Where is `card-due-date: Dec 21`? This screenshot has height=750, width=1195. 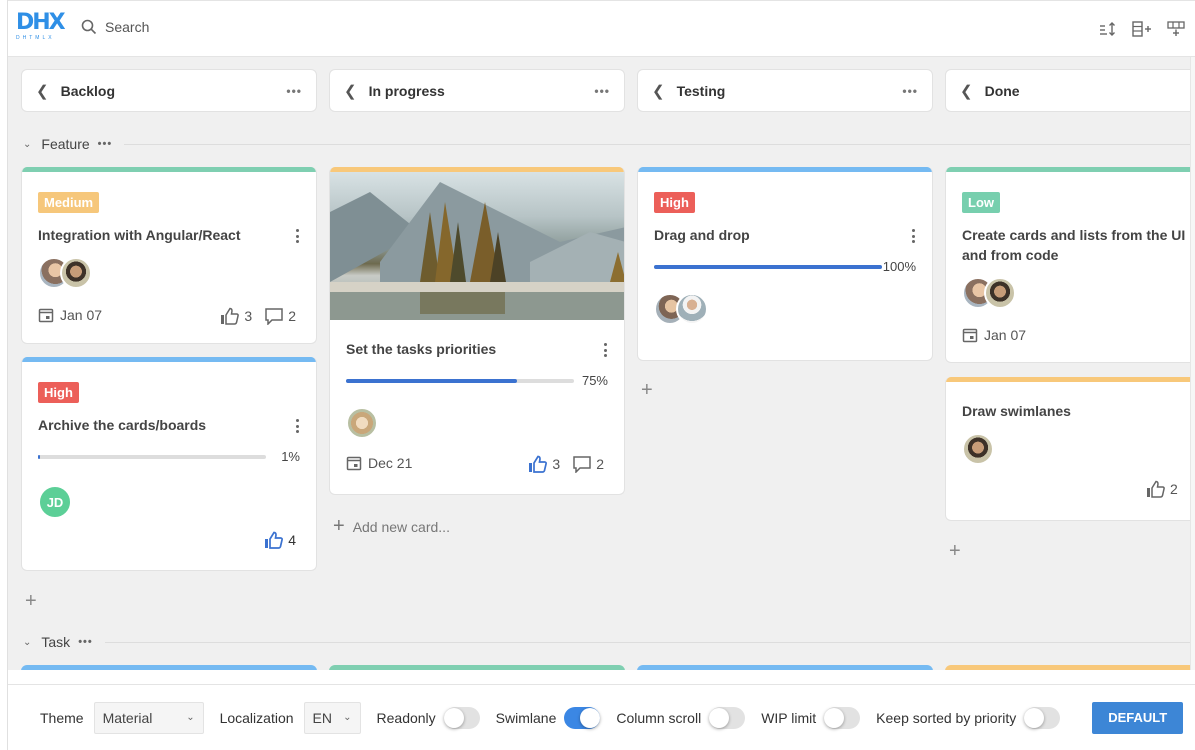
card-due-date: Dec 21 is located at coordinates (379, 463).